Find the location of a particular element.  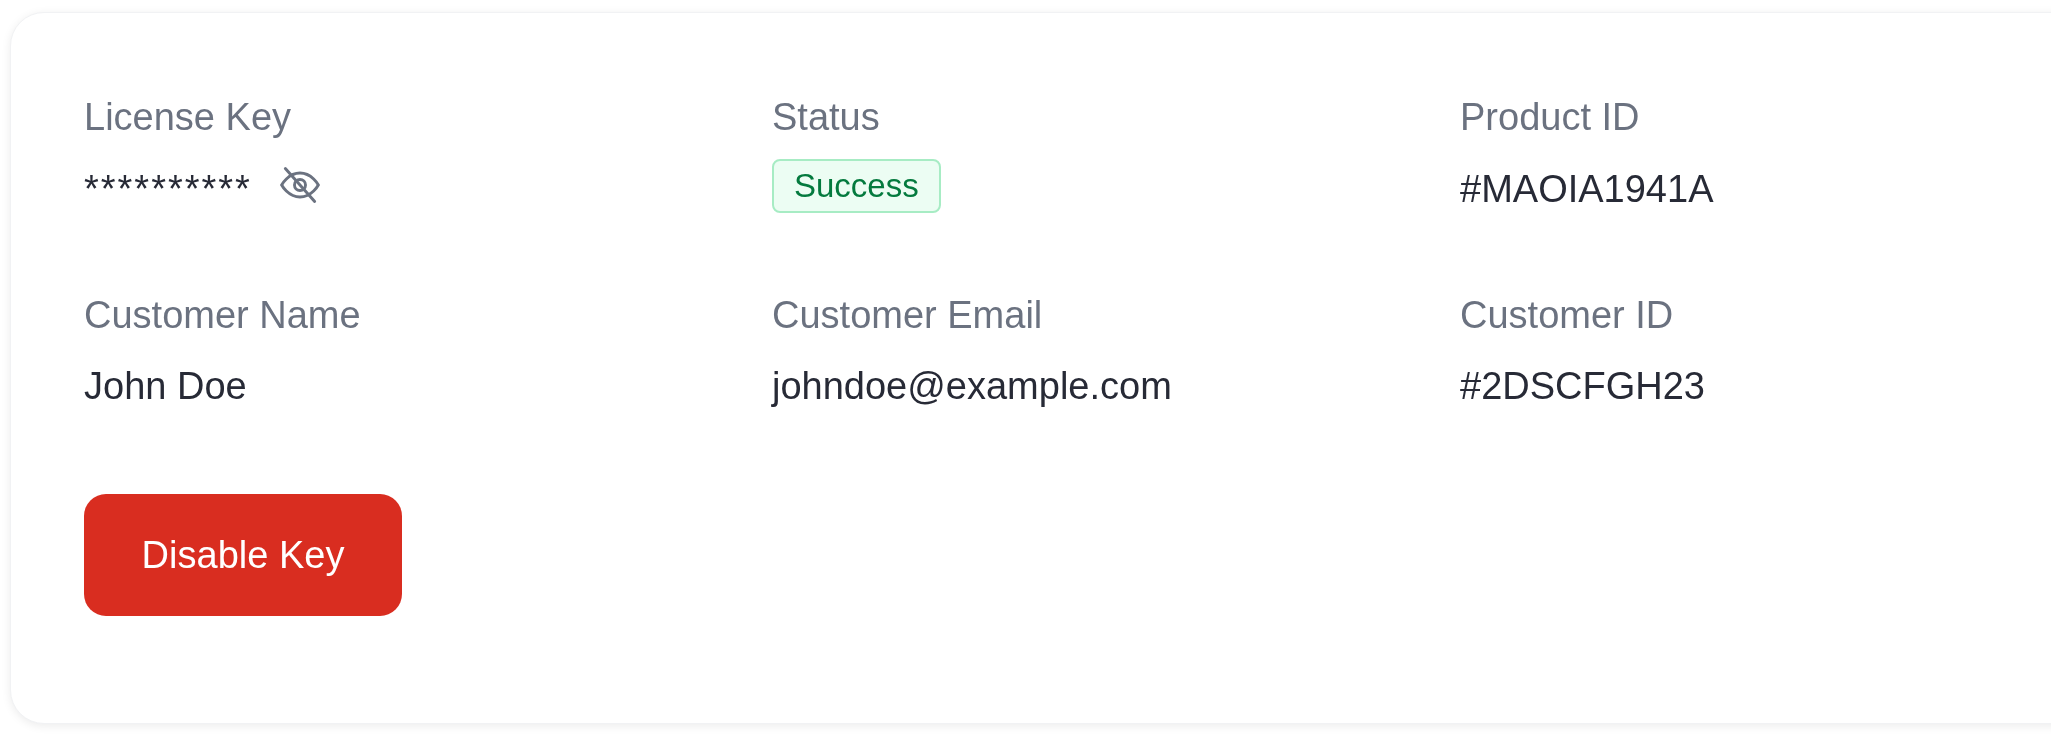

field-value: johndoe@example.com is located at coordinates (972, 387).